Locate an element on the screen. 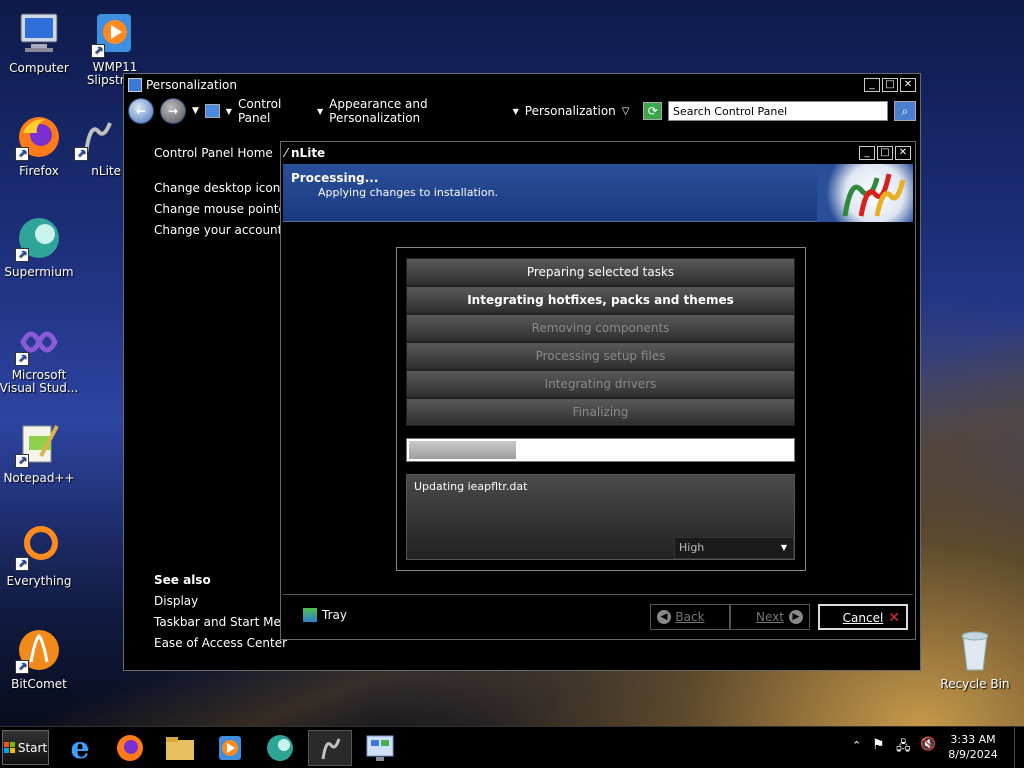 The width and height of the screenshot is (1024, 768). desktop-icon-nlite: ↗ nLite is located at coordinates (98, 145).